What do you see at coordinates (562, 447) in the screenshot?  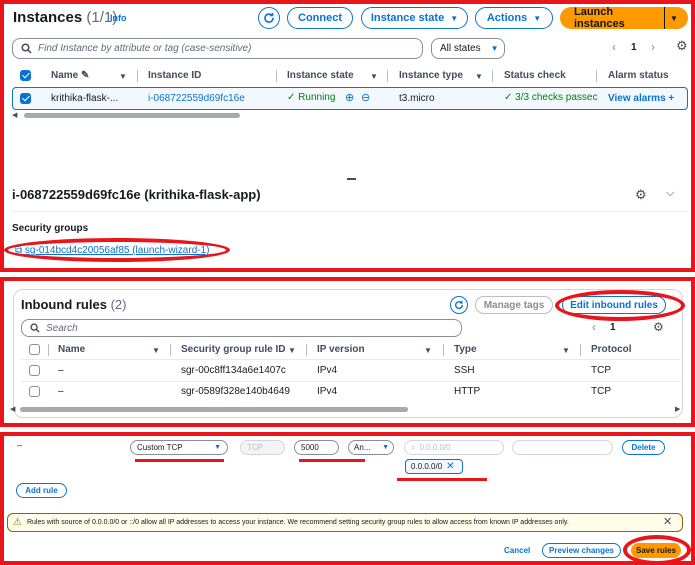 I see `description-input` at bounding box center [562, 447].